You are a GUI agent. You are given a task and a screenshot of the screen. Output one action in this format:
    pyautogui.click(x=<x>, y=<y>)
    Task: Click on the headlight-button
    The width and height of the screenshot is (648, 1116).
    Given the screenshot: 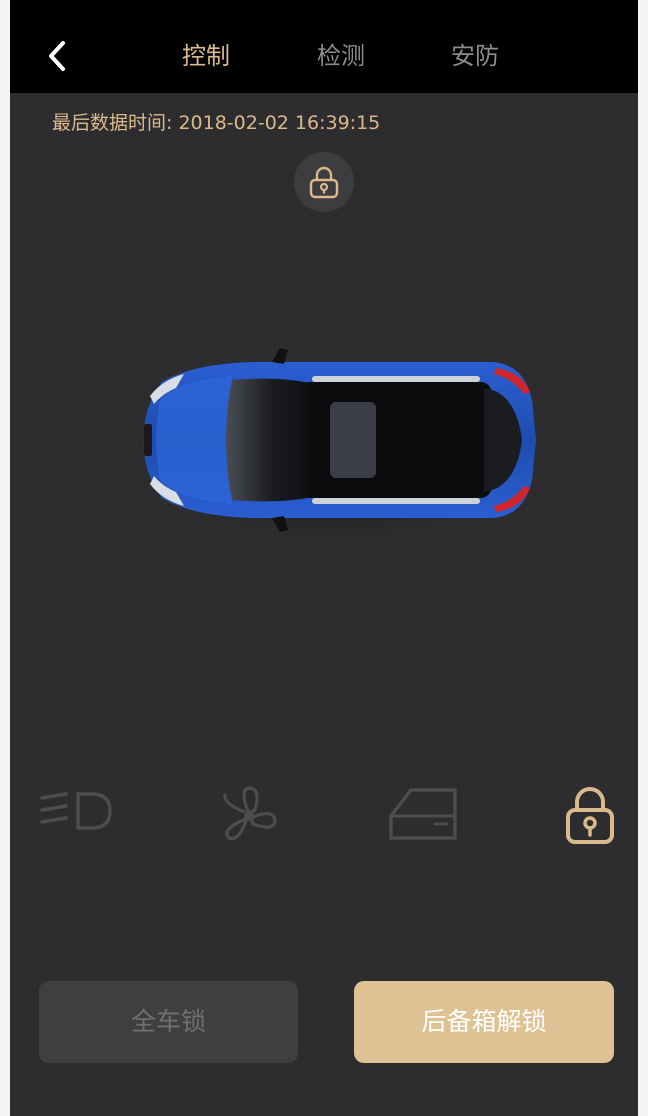 What is the action you would take?
    pyautogui.click(x=76, y=815)
    